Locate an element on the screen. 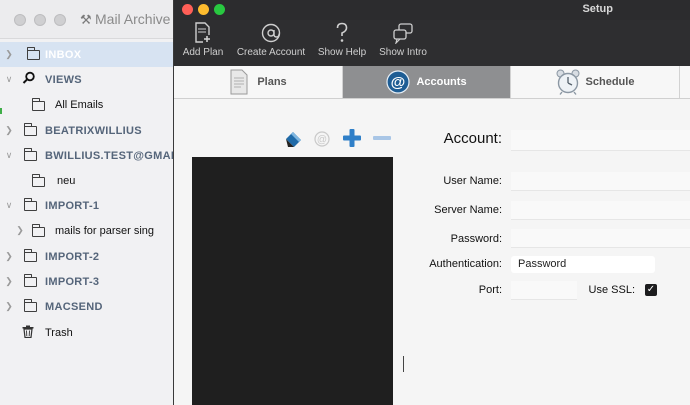 This screenshot has height=405, width=690. tab-schedule-label: Schedule is located at coordinates (610, 82).